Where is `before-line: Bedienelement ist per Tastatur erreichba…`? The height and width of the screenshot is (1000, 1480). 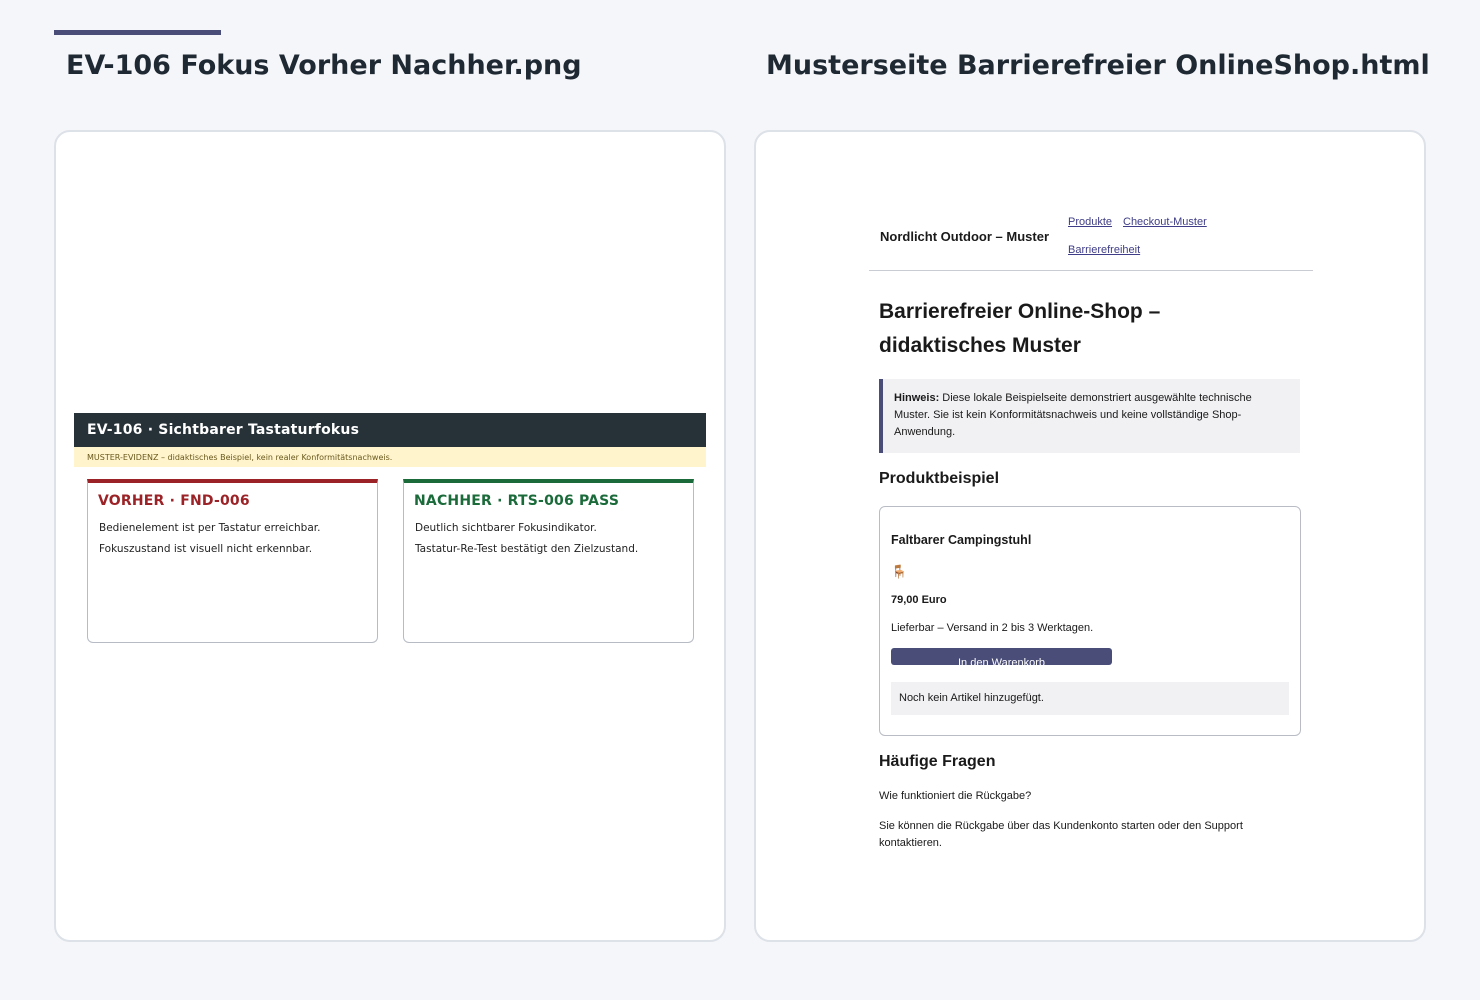
before-line: Bedienelement ist per Tastatur erreichba… is located at coordinates (210, 528).